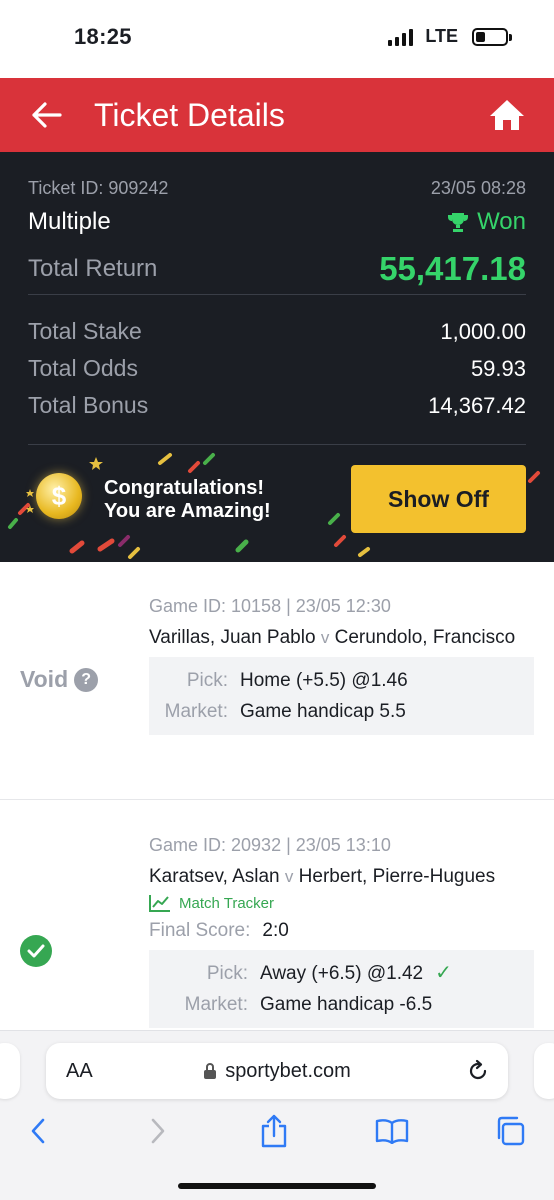 This screenshot has width=554, height=1200. Describe the element at coordinates (501, 221) in the screenshot. I see `result-label: Won` at that location.